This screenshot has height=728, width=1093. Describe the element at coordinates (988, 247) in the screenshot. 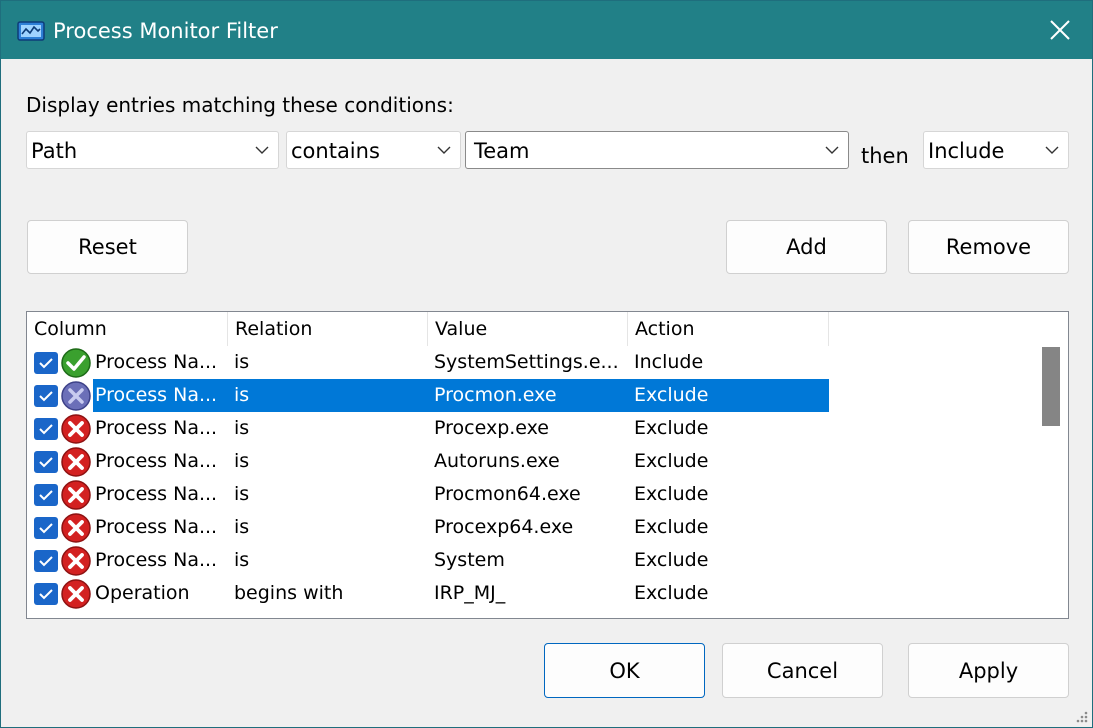

I see `remove-button: Remove` at that location.